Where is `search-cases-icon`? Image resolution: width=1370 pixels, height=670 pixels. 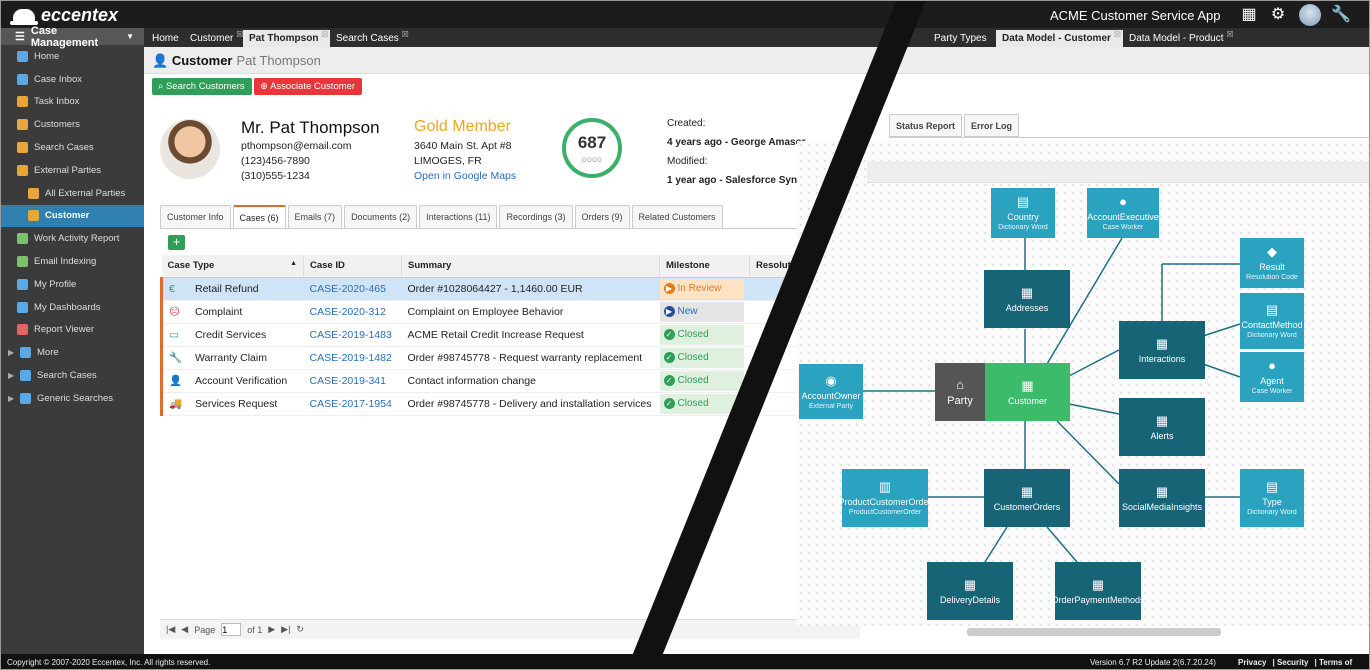
search-cases-icon is located at coordinates (22, 148).